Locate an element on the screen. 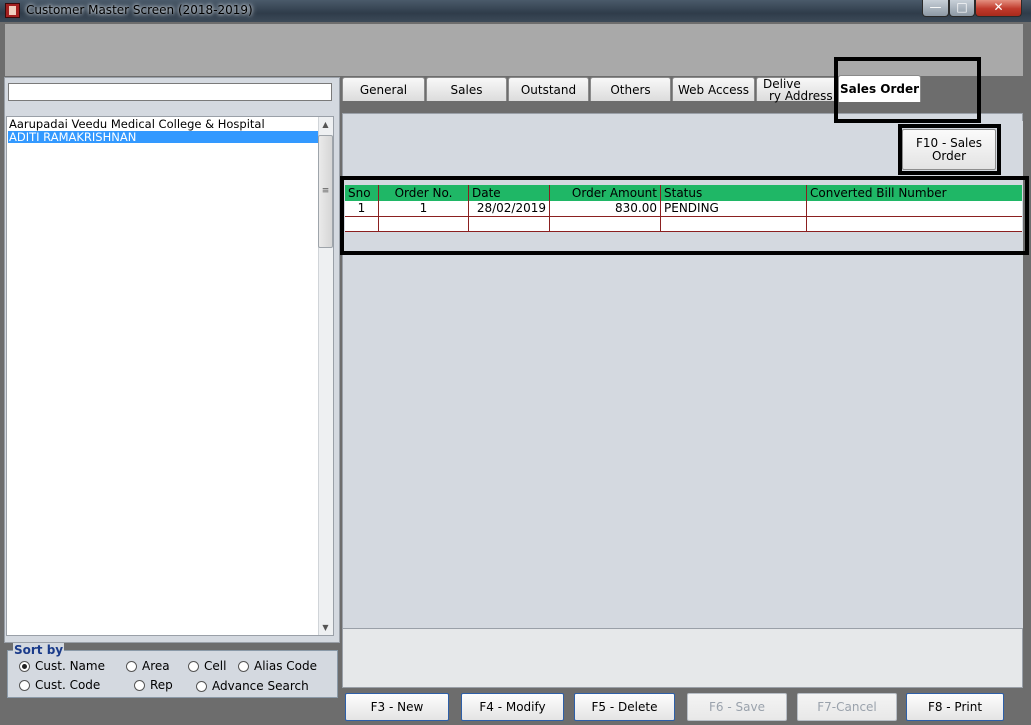 The width and height of the screenshot is (1031, 725). new-button: F3 - New is located at coordinates (397, 707).